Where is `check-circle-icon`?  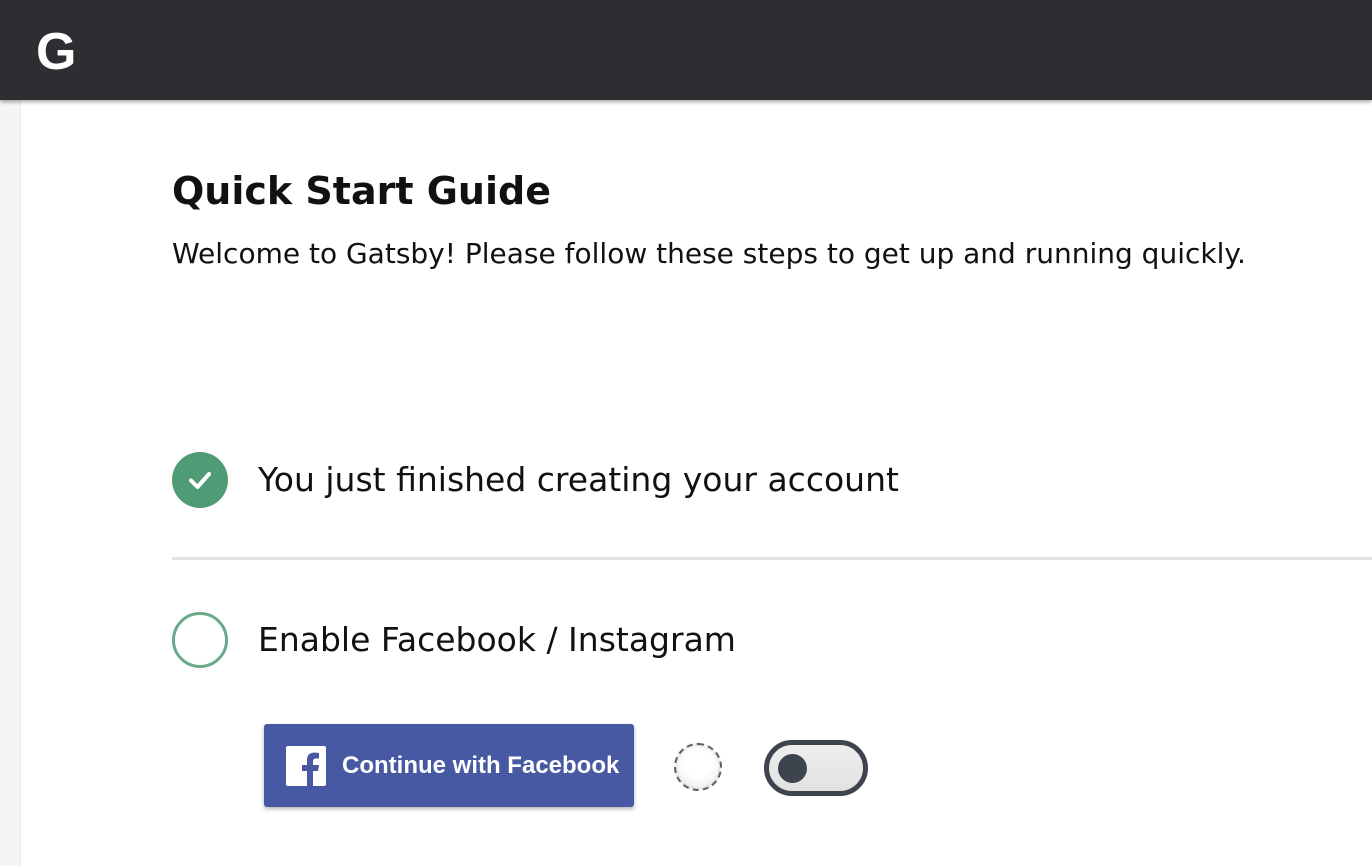 check-circle-icon is located at coordinates (200, 480).